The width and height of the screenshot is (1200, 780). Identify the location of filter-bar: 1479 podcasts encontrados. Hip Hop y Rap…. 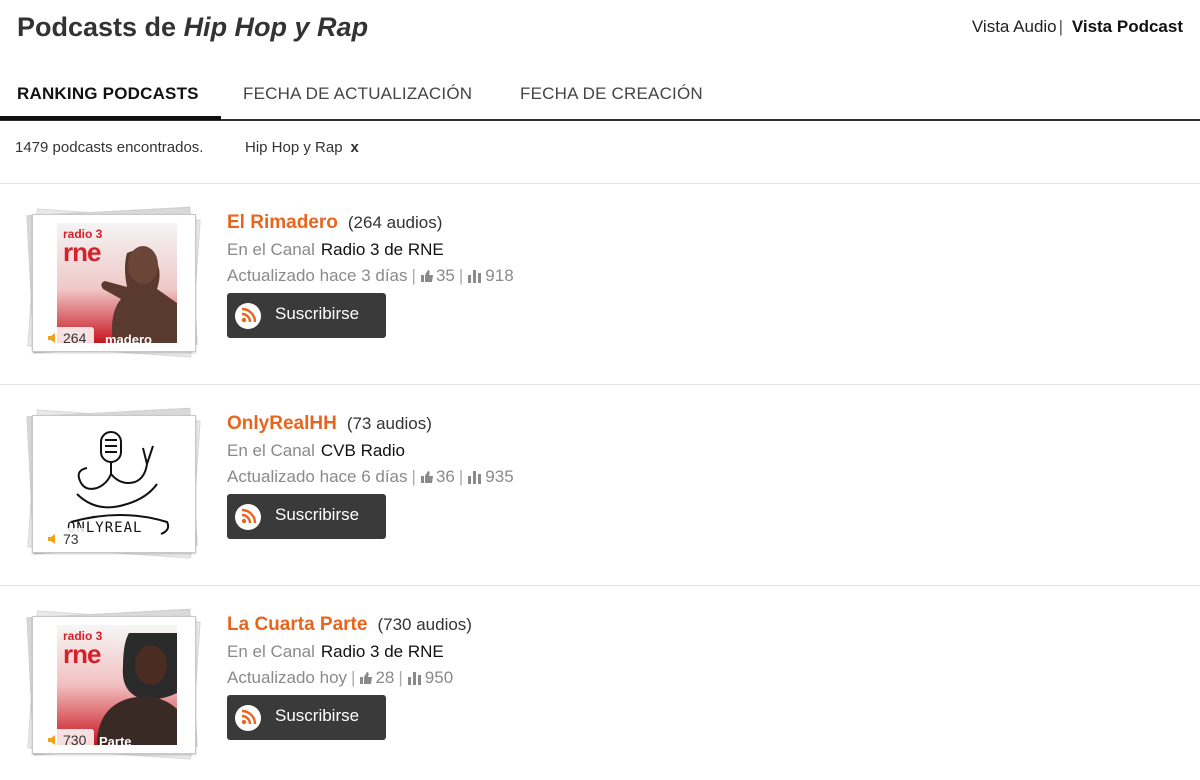
(600, 153).